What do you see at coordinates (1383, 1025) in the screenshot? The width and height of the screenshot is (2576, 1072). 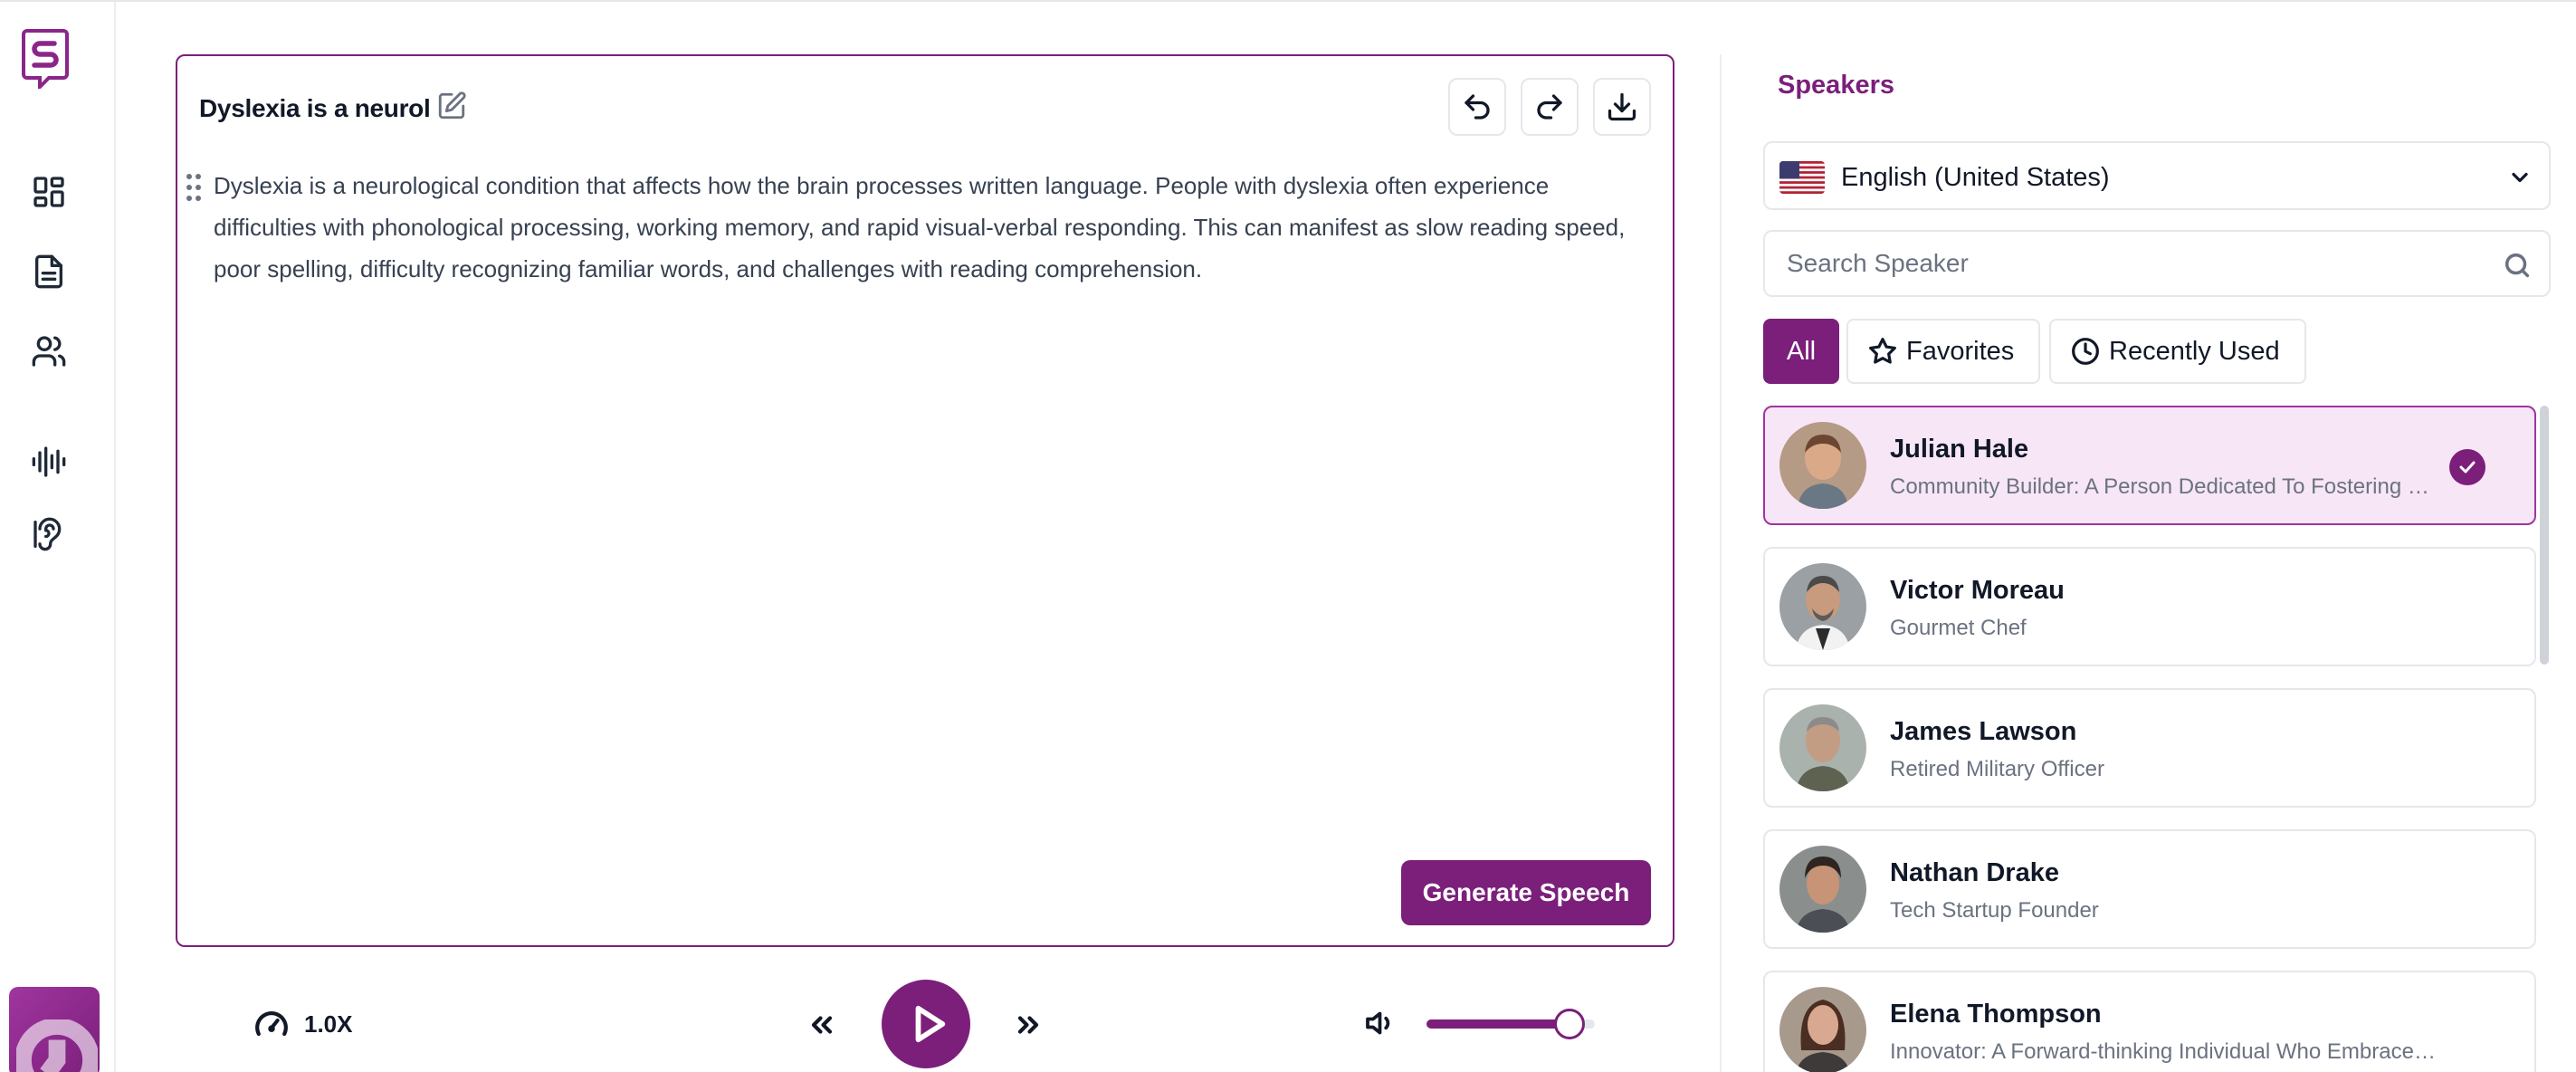 I see `volume-icon` at bounding box center [1383, 1025].